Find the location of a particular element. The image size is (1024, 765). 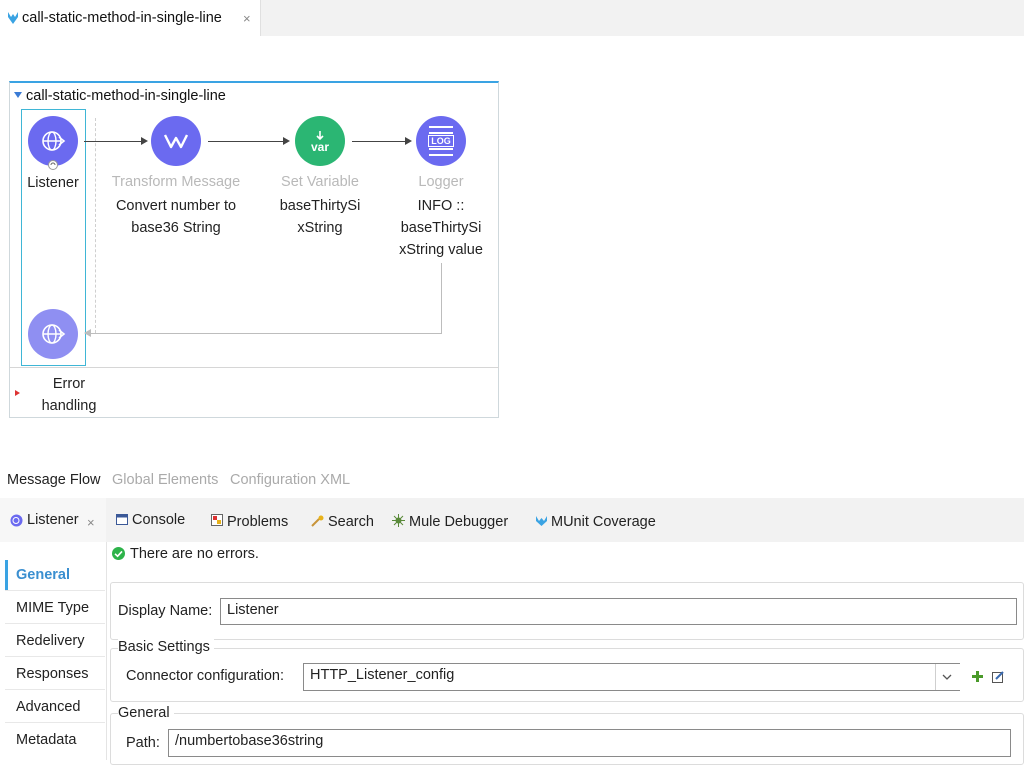

return-arrowhead-icon is located at coordinates (87, 333).